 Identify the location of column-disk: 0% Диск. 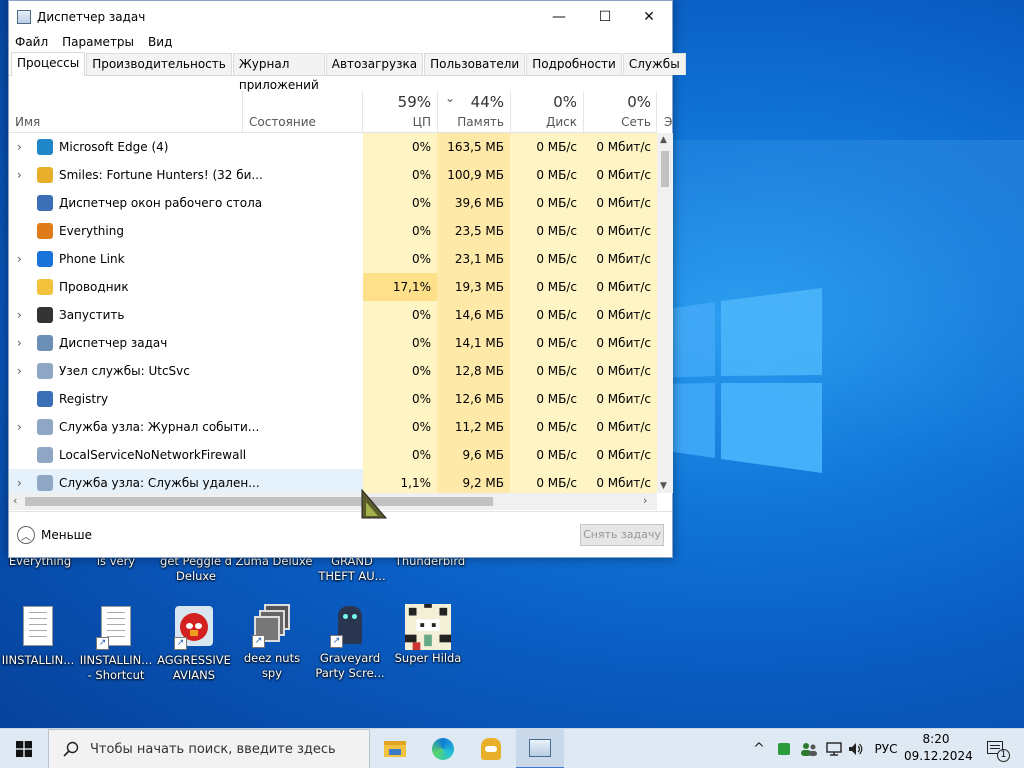
(546, 112).